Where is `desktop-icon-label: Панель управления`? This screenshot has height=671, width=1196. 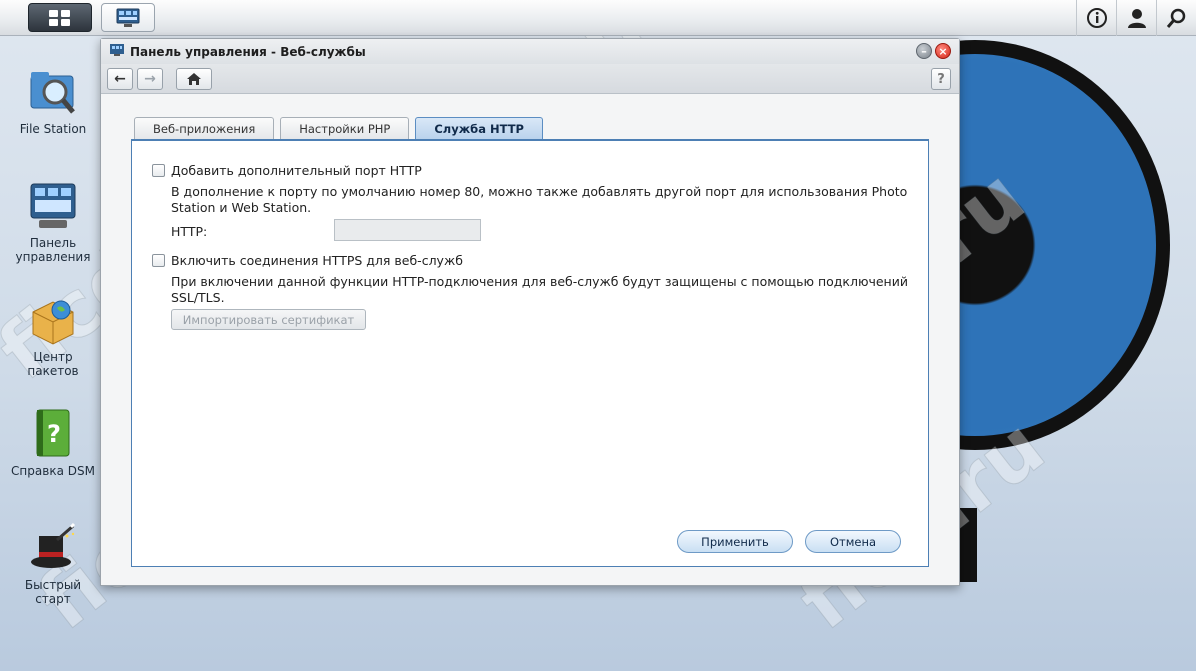 desktop-icon-label: Панель управления is located at coordinates (53, 250).